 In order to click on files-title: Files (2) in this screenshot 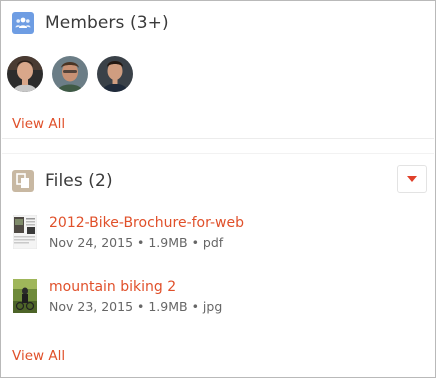, I will do `click(79, 181)`.